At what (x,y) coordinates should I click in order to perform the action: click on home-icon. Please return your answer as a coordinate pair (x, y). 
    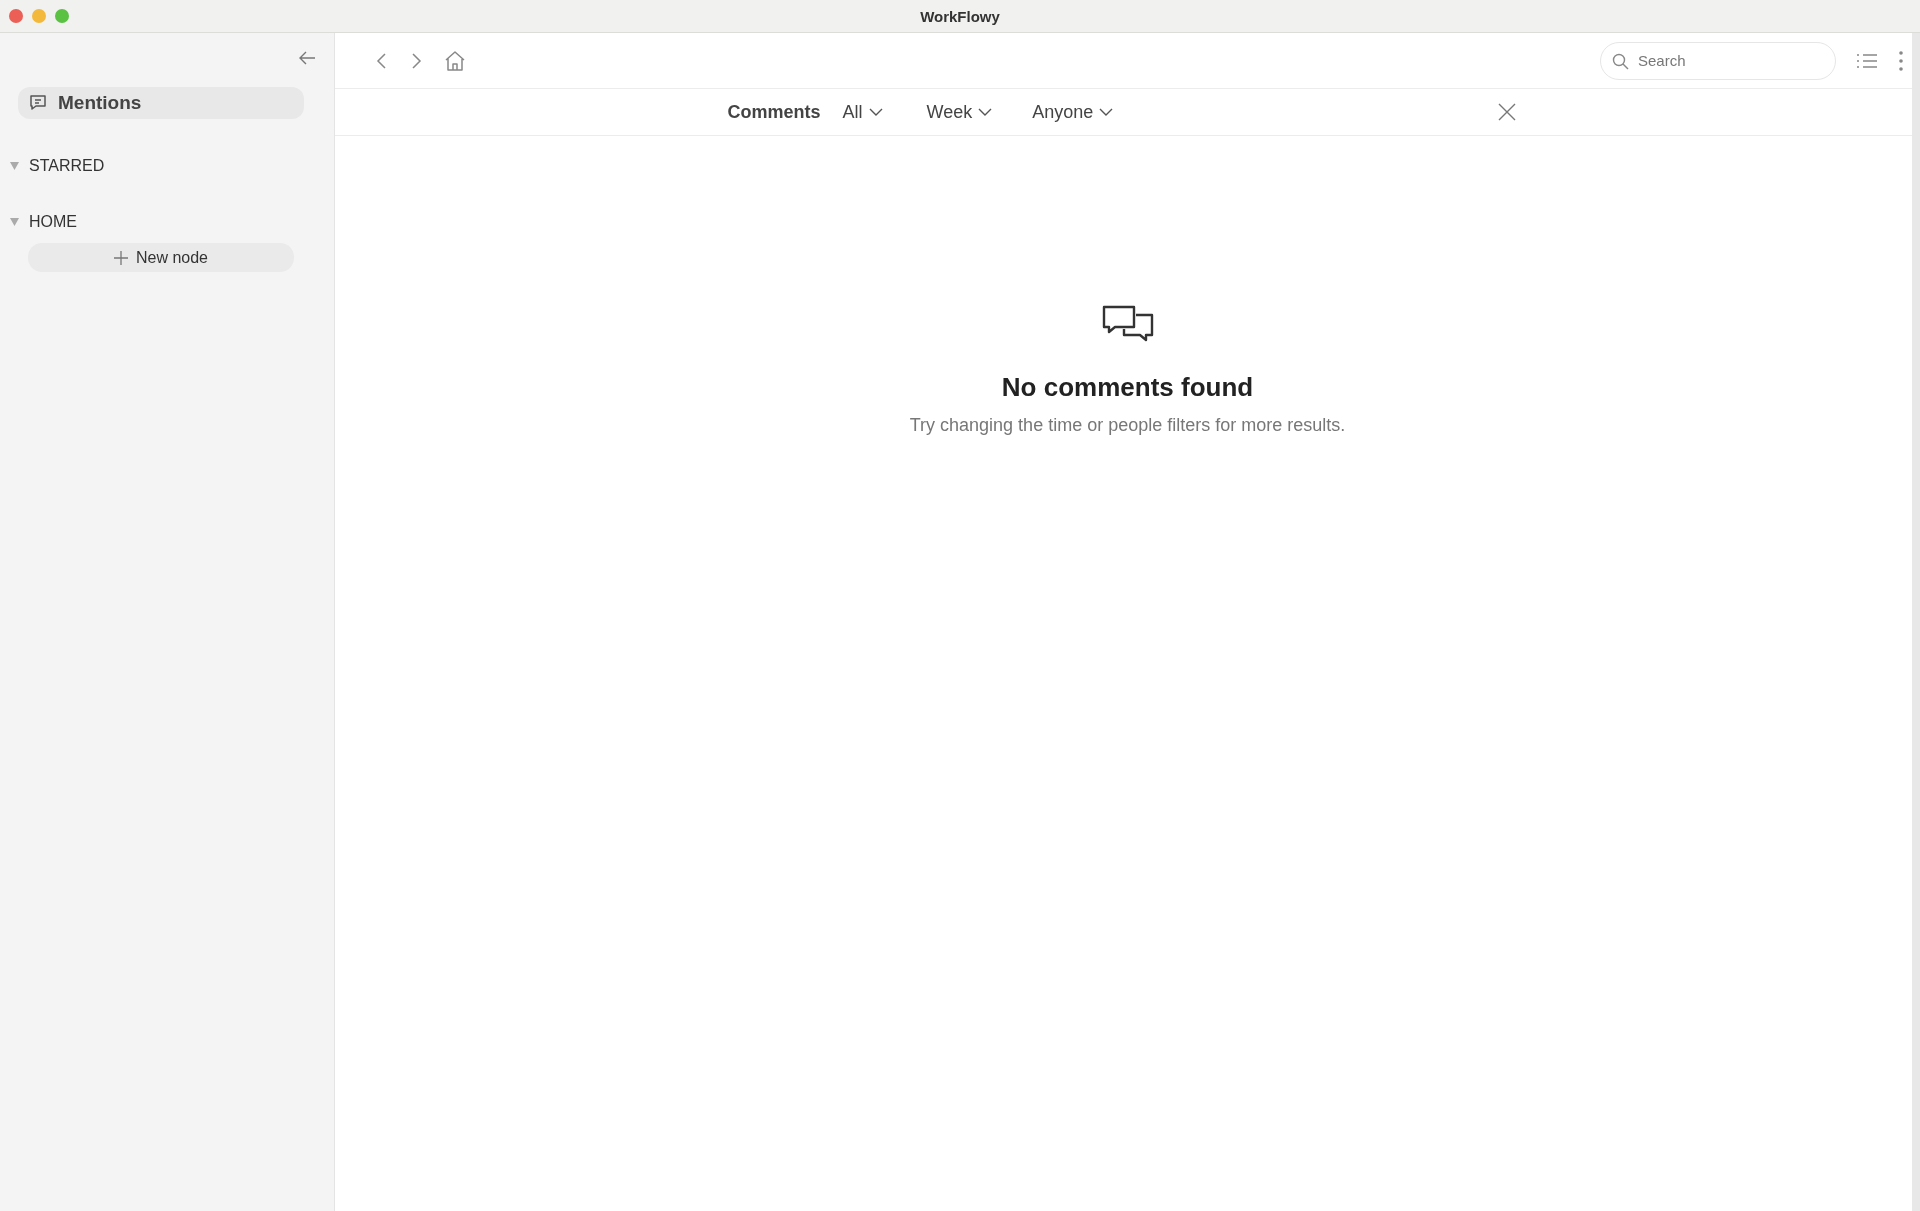
    Looking at the image, I should click on (455, 60).